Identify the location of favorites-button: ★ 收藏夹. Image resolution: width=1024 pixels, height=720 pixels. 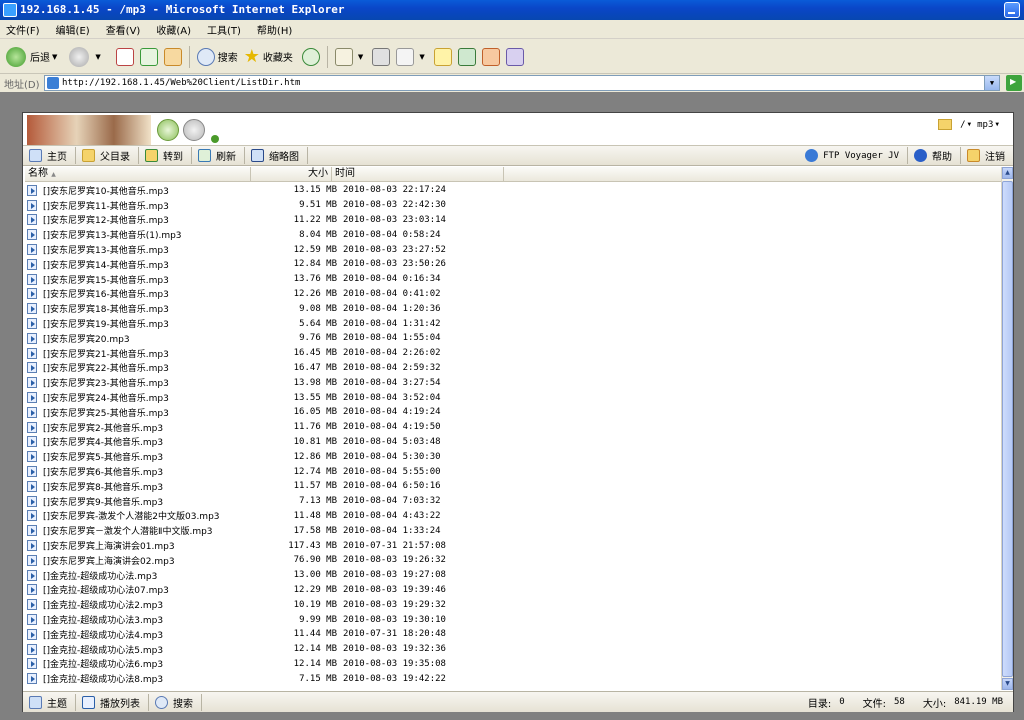
(268, 57).